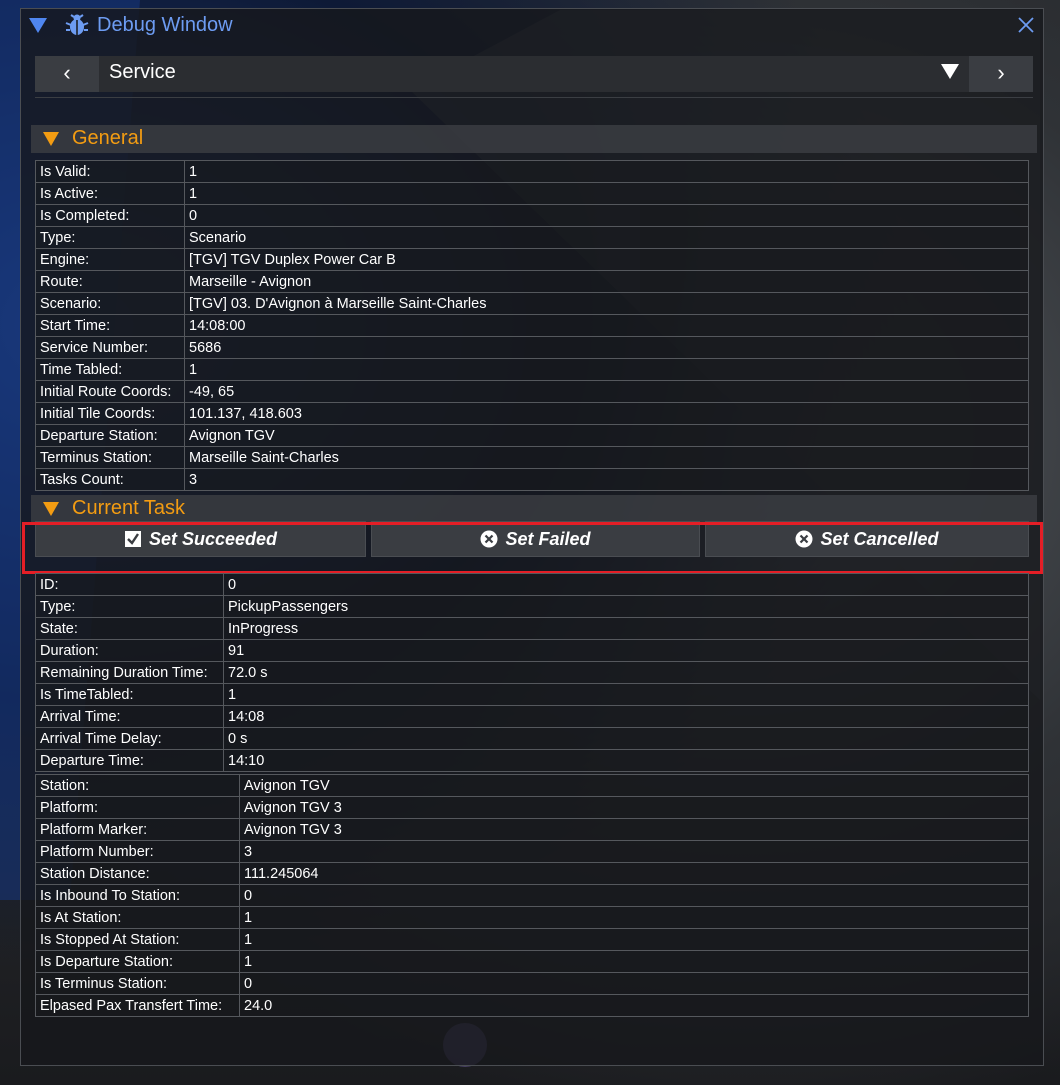 This screenshot has width=1060, height=1085. Describe the element at coordinates (77, 24) in the screenshot. I see `bug-icon` at that location.